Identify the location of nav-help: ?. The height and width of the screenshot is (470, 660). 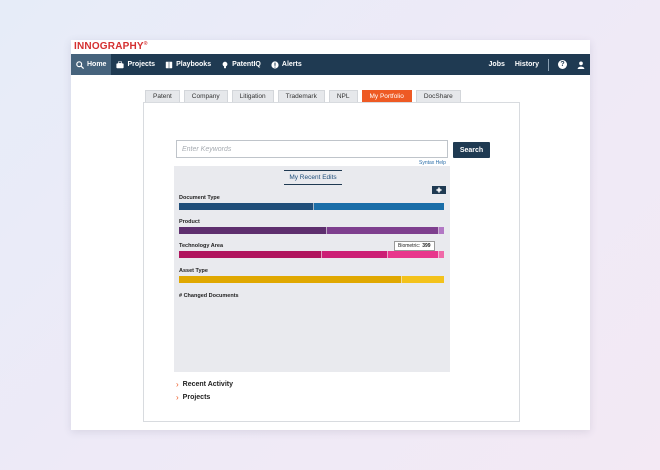
(562, 64).